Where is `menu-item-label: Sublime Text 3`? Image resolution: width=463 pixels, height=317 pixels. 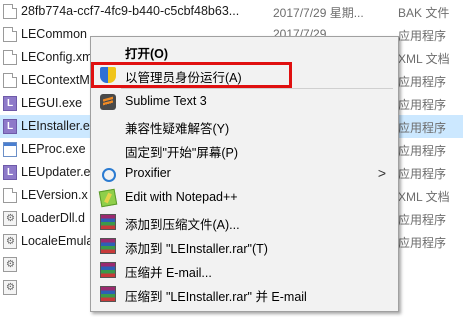
menu-item-label: Sublime Text 3 is located at coordinates (166, 101).